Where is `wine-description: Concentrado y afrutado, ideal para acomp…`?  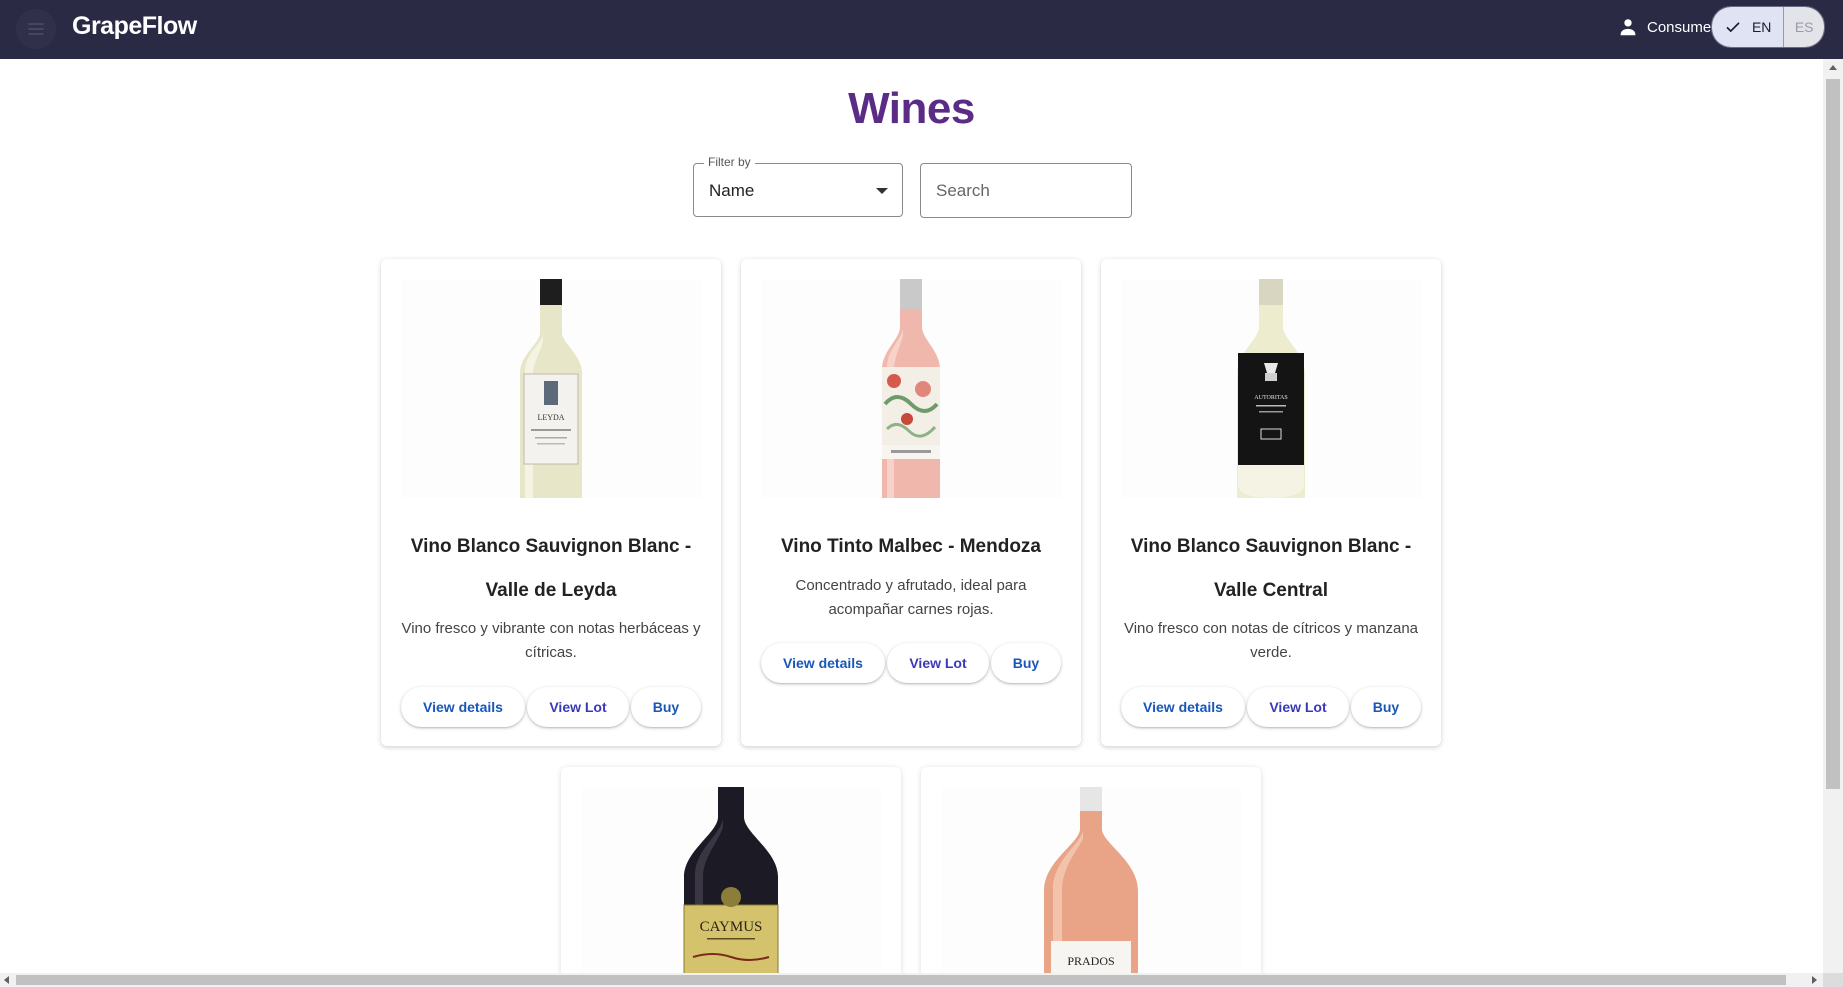
wine-description: Concentrado y afrutado, ideal para acomp… is located at coordinates (911, 597).